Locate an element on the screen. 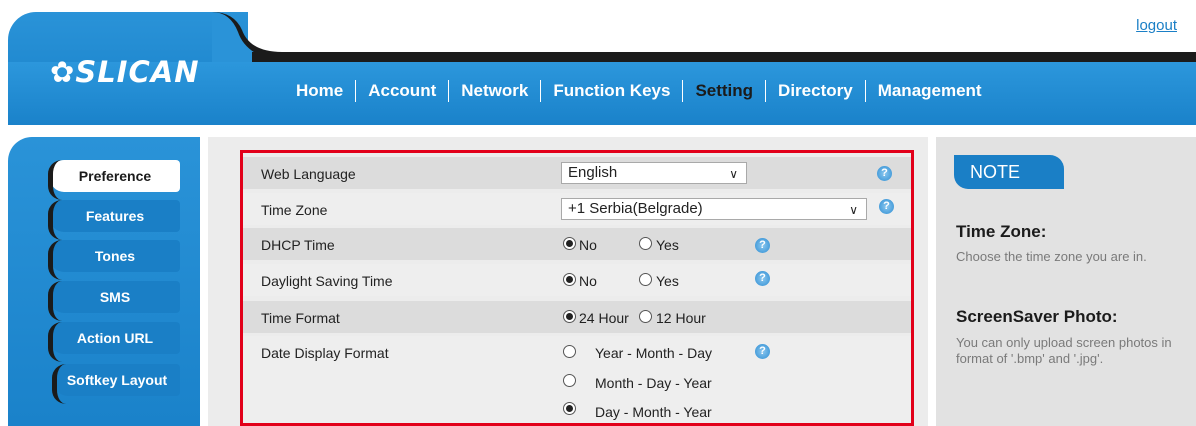 This screenshot has height=426, width=1196. nav-management: Management is located at coordinates (930, 91).